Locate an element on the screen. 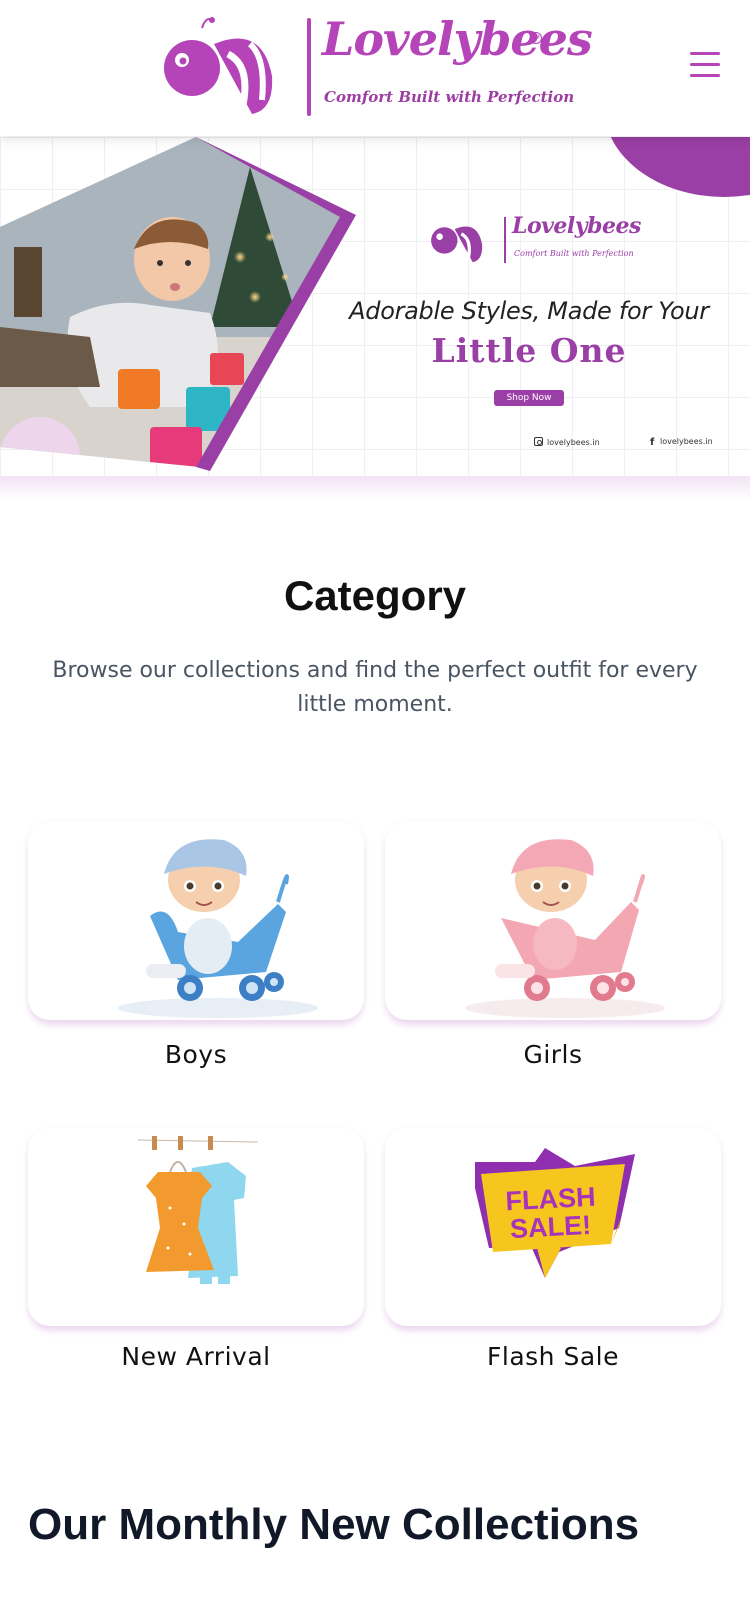 Image resolution: width=750 pixels, height=1600 pixels. category-card-boys is located at coordinates (196, 921).